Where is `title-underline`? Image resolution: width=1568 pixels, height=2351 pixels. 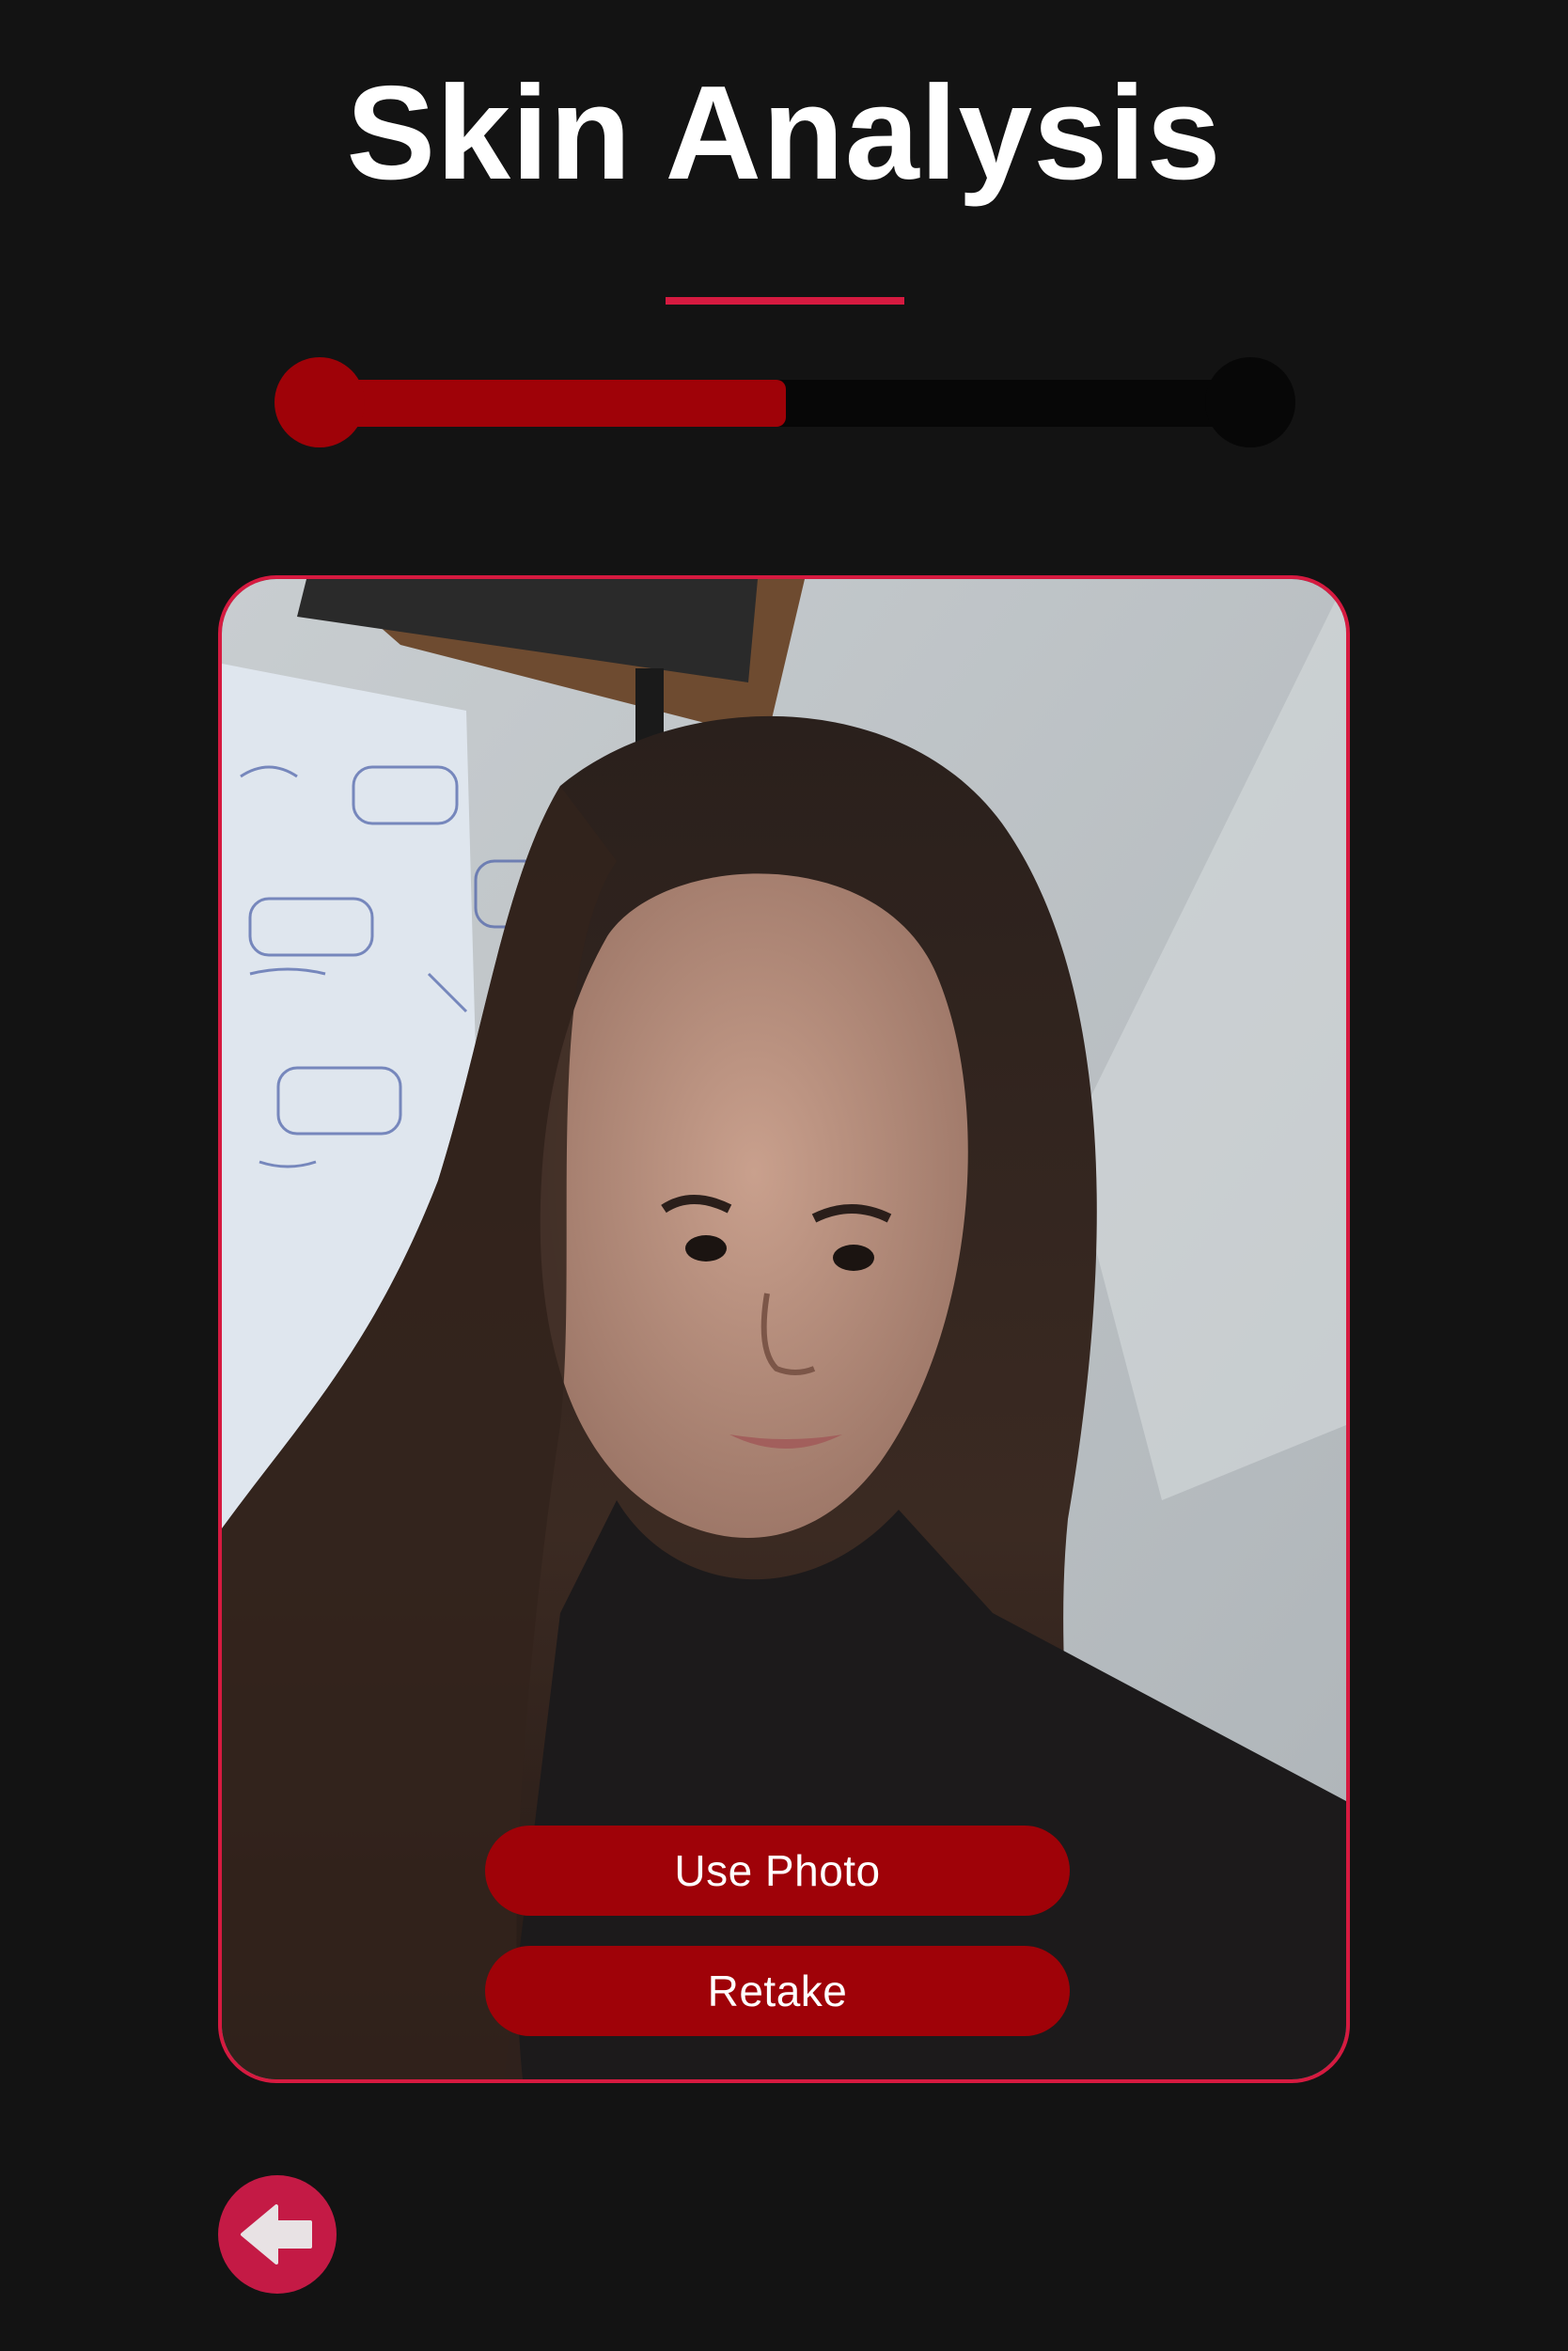
title-underline is located at coordinates (785, 301).